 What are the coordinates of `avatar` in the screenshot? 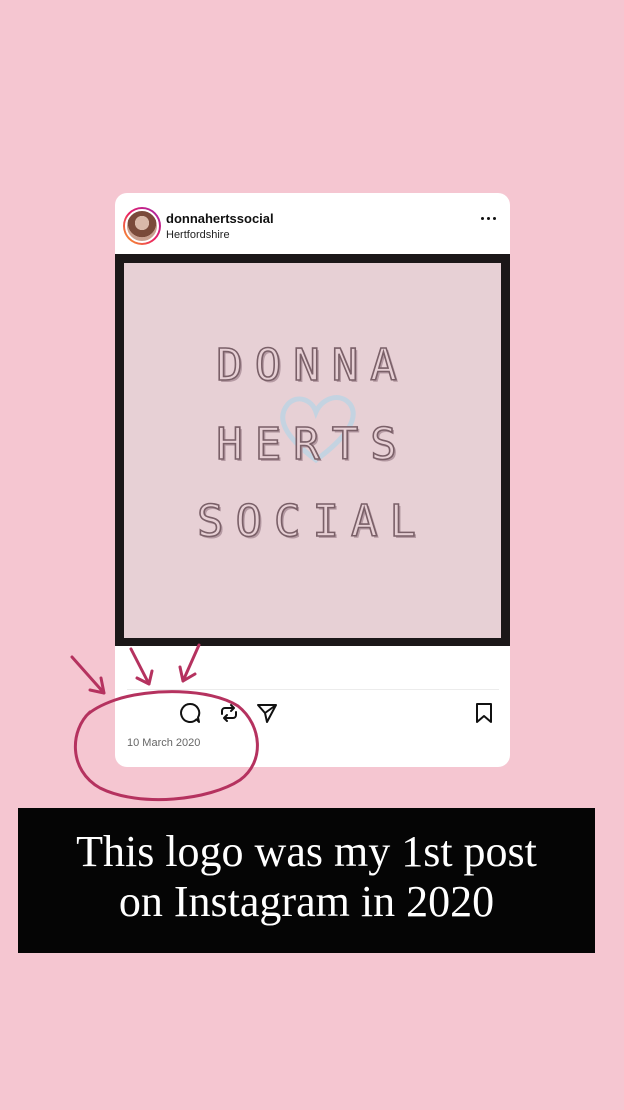 It's located at (142, 226).